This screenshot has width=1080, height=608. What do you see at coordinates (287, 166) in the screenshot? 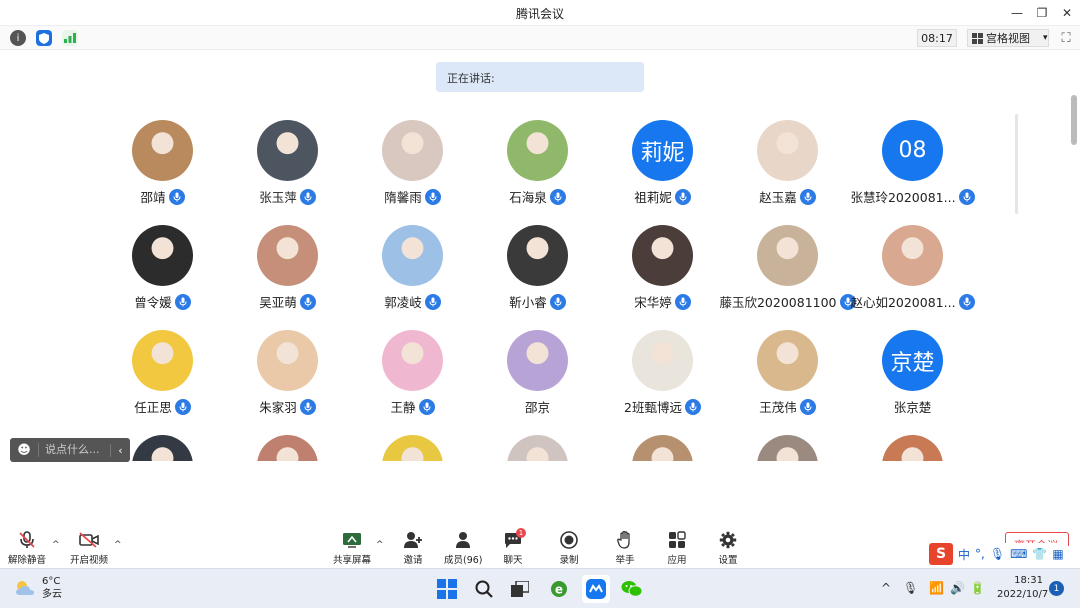
I see `participant-tile: 张玉萍` at bounding box center [287, 166].